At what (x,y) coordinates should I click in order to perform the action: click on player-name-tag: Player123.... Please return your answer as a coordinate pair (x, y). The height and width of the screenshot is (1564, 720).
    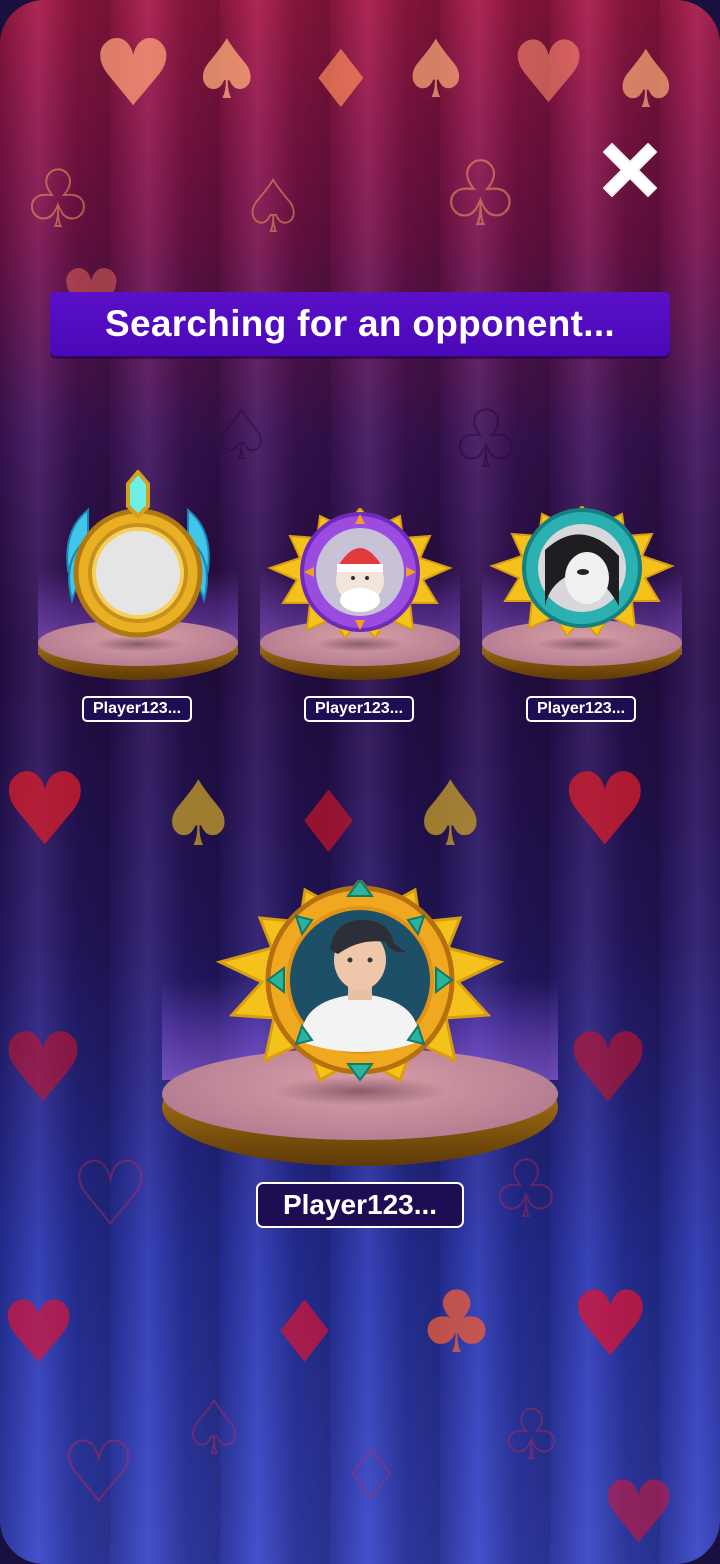
    Looking at the image, I should click on (360, 1205).